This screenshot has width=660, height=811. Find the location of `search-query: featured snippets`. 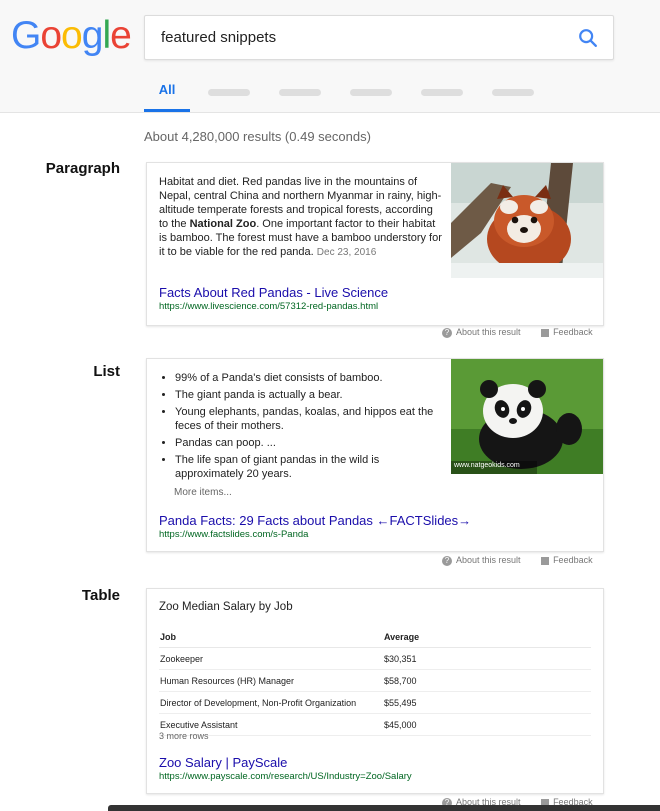

search-query: featured snippets is located at coordinates (219, 37).